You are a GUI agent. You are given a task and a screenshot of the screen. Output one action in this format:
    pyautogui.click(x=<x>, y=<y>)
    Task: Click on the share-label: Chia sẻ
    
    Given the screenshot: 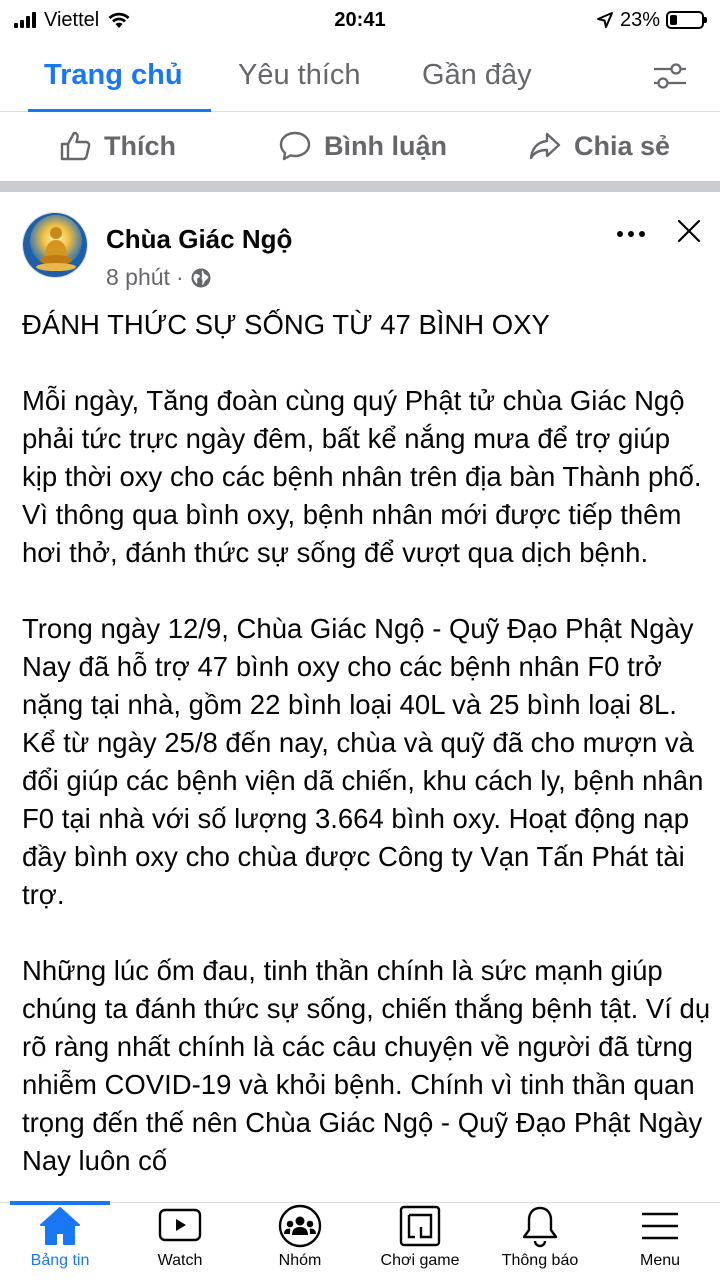 What is the action you would take?
    pyautogui.click(x=622, y=145)
    